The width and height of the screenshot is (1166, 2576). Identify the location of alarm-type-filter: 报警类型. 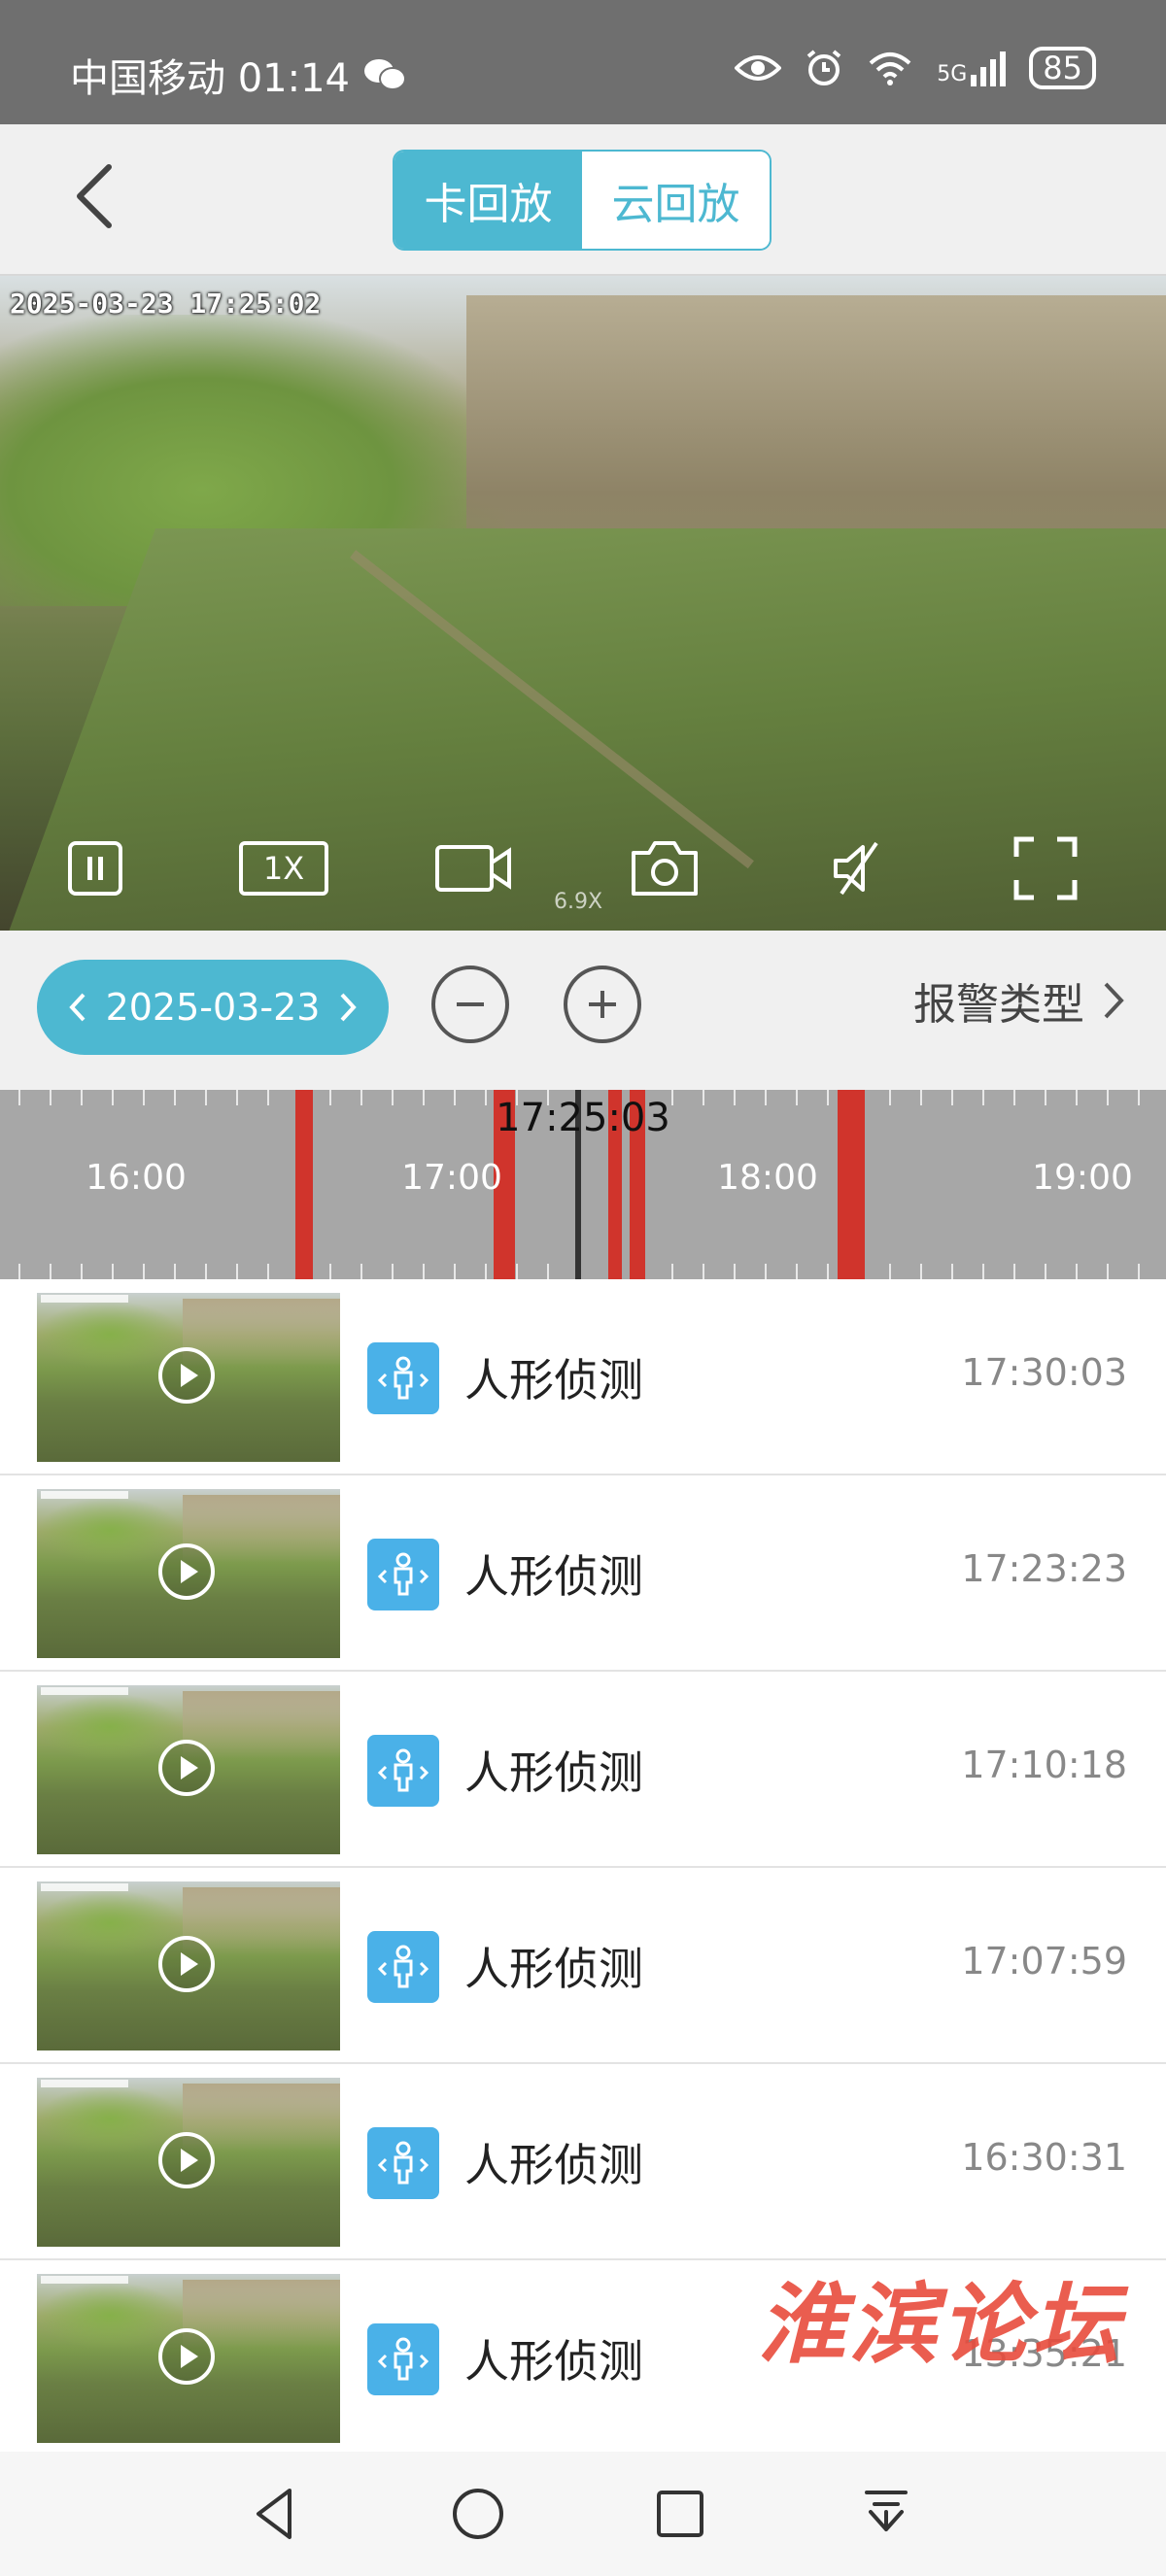
(1020, 1000).